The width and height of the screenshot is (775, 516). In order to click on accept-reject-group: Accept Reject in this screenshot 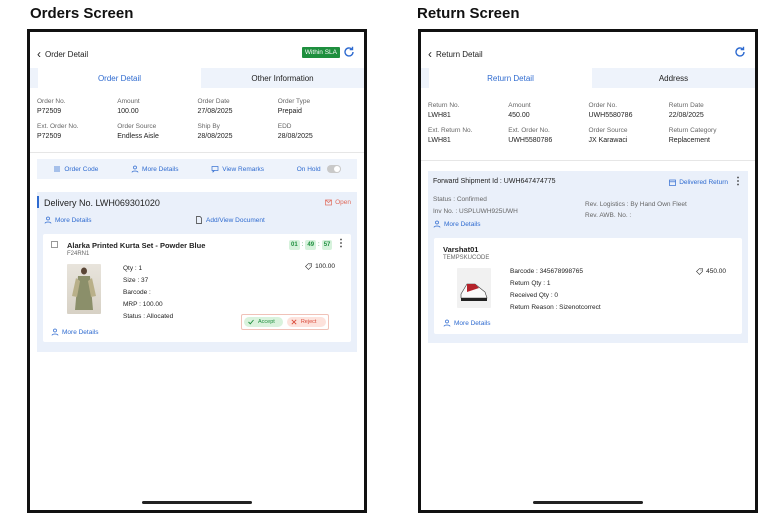, I will do `click(285, 322)`.